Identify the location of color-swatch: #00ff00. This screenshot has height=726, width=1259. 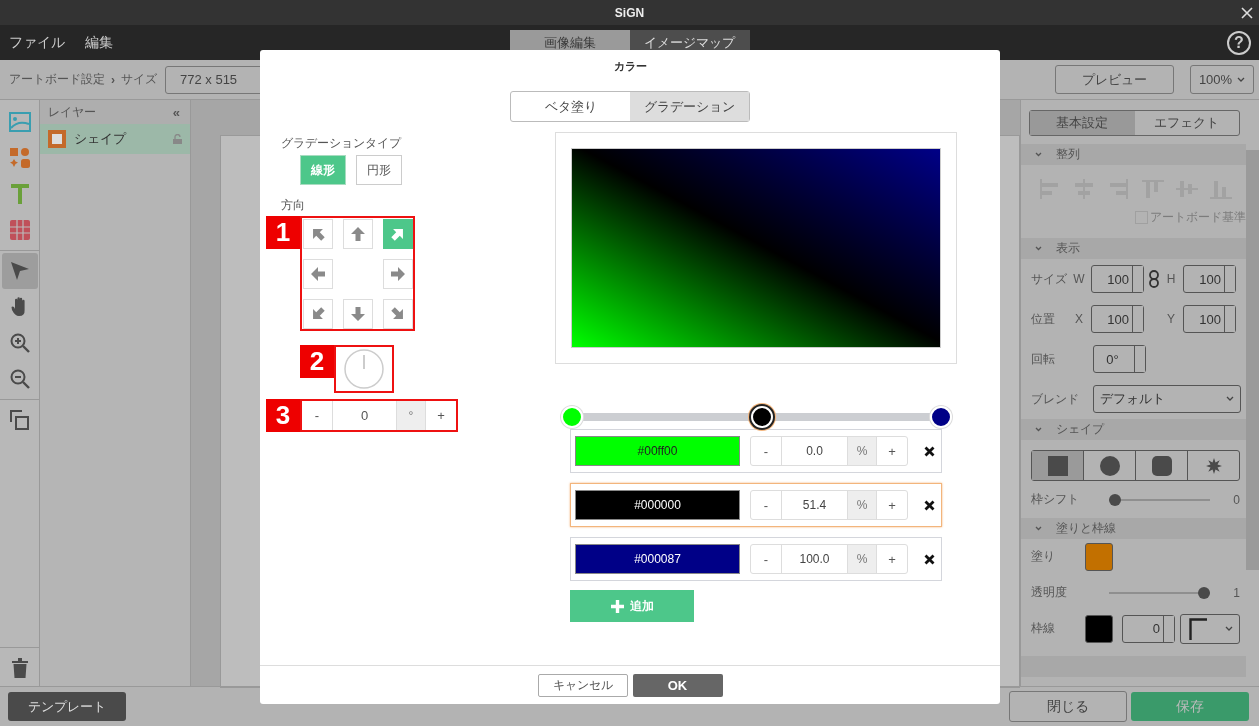
(657, 451).